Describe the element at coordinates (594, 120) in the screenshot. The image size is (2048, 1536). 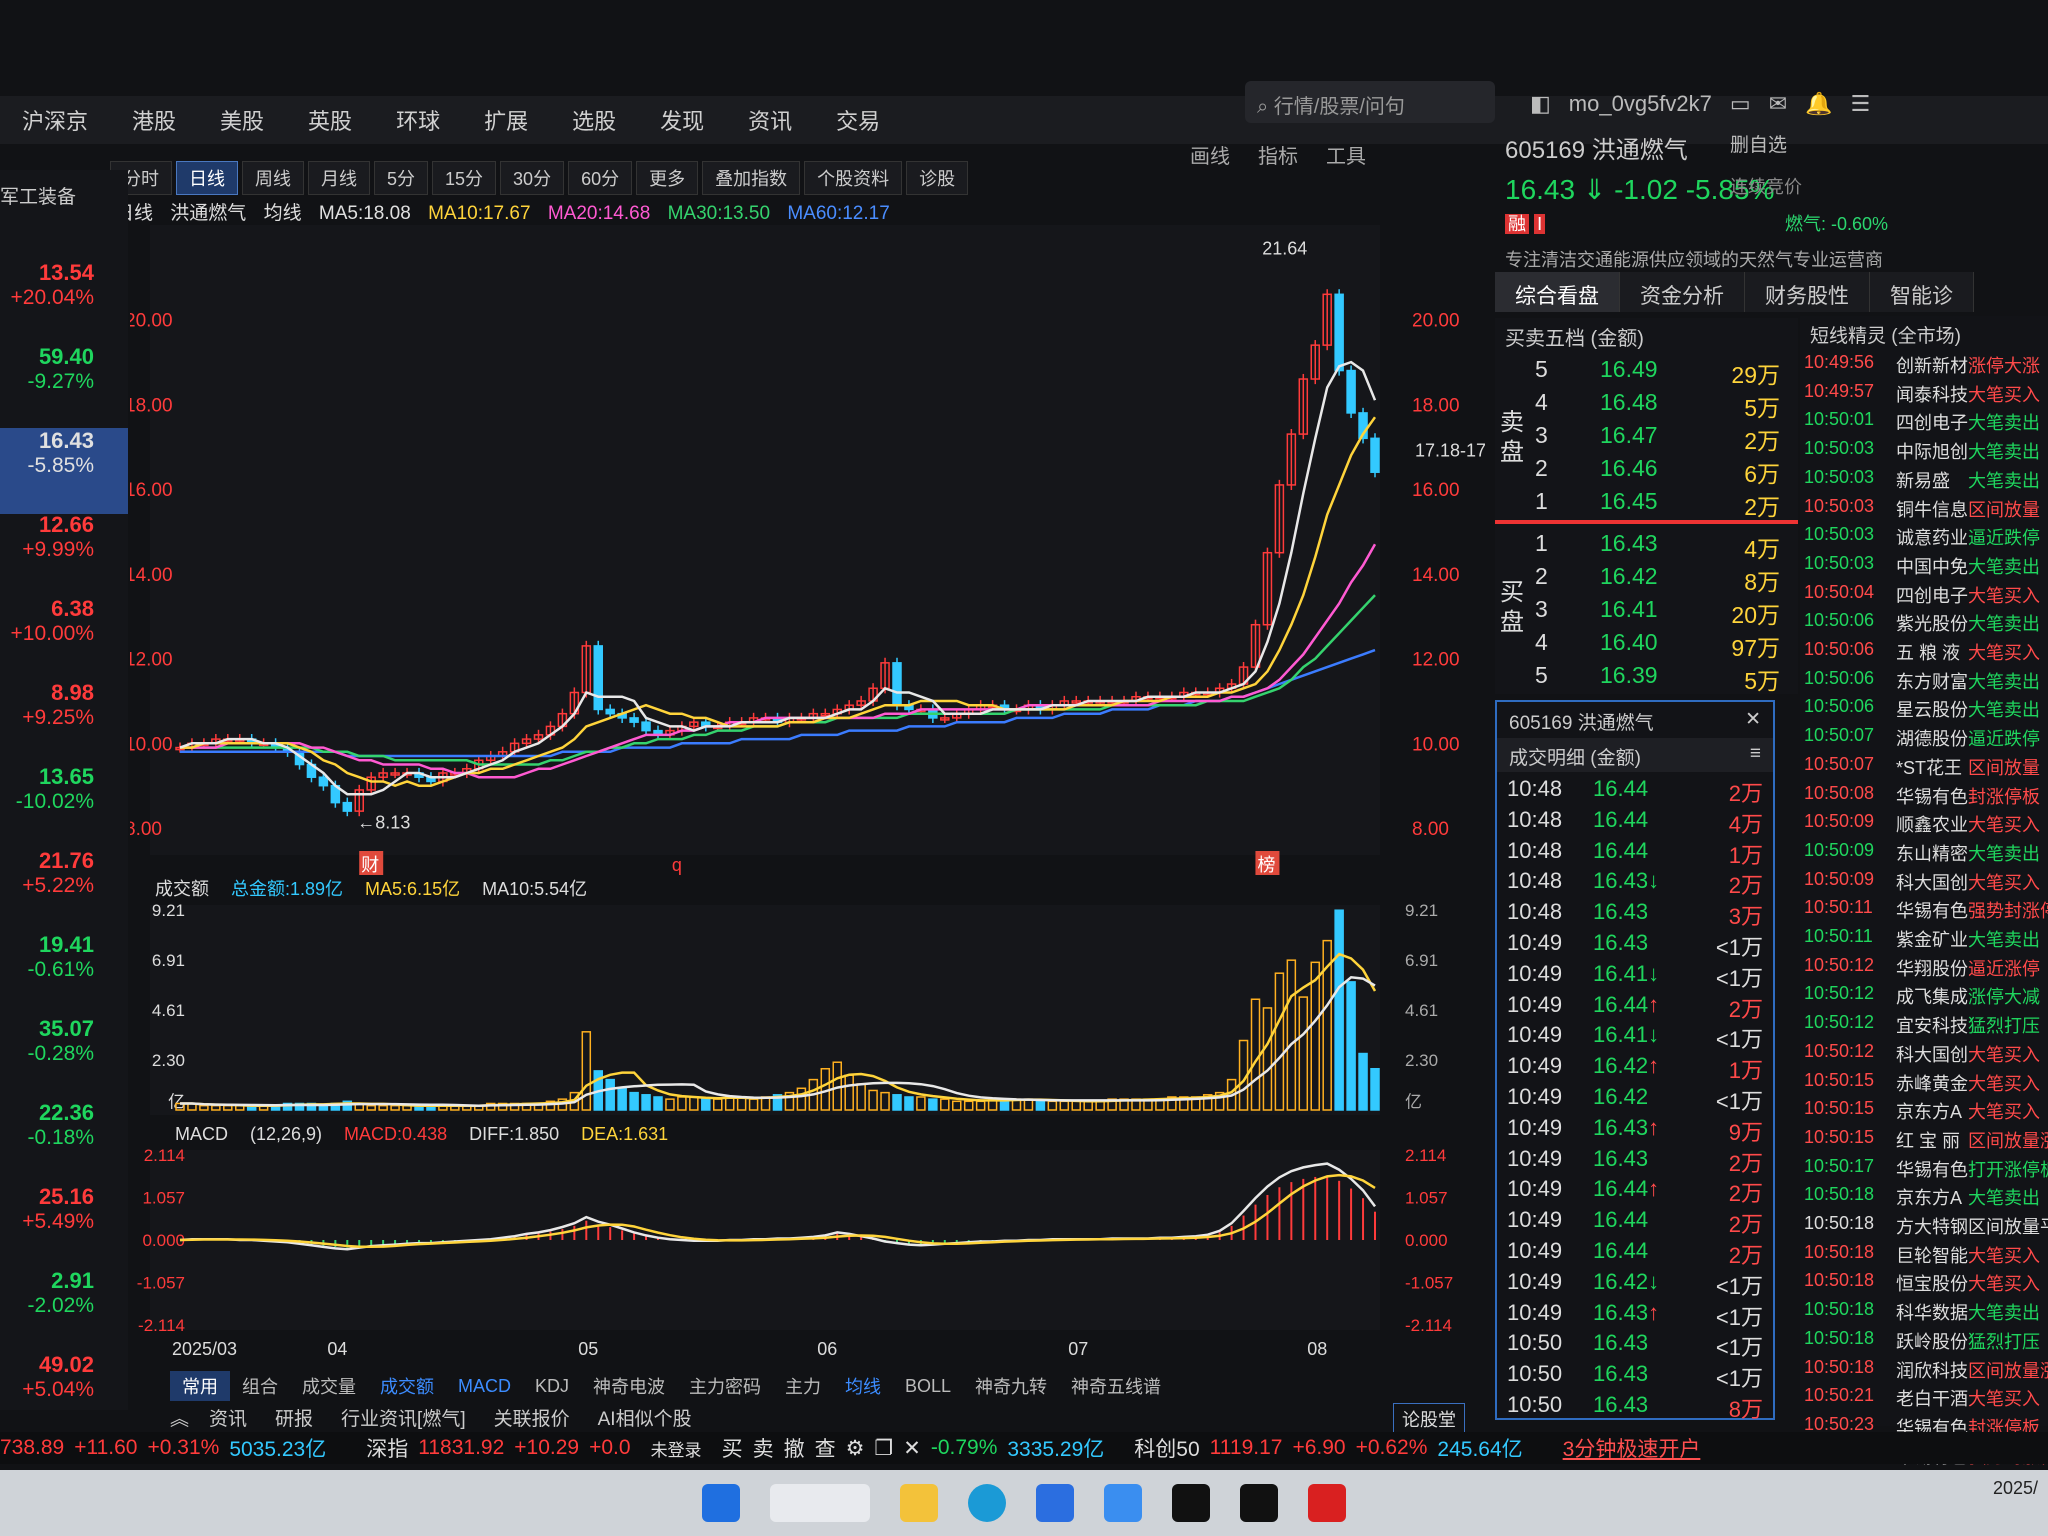
I see `nav-item: 选股` at that location.